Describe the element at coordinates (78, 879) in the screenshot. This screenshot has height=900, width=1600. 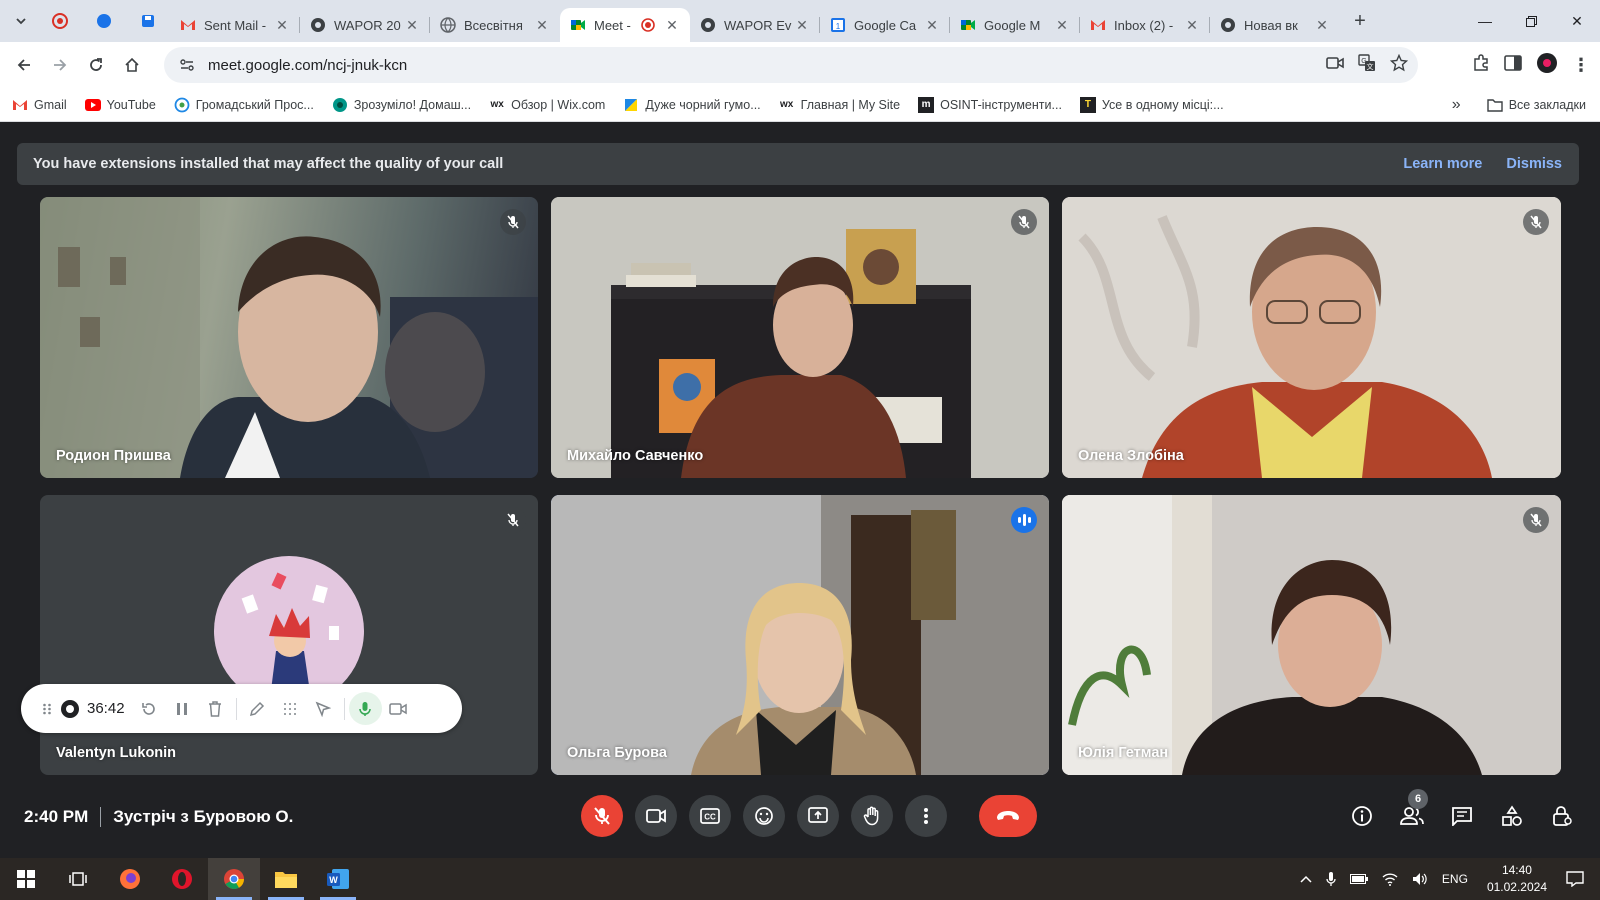
I see `task-view-button` at that location.